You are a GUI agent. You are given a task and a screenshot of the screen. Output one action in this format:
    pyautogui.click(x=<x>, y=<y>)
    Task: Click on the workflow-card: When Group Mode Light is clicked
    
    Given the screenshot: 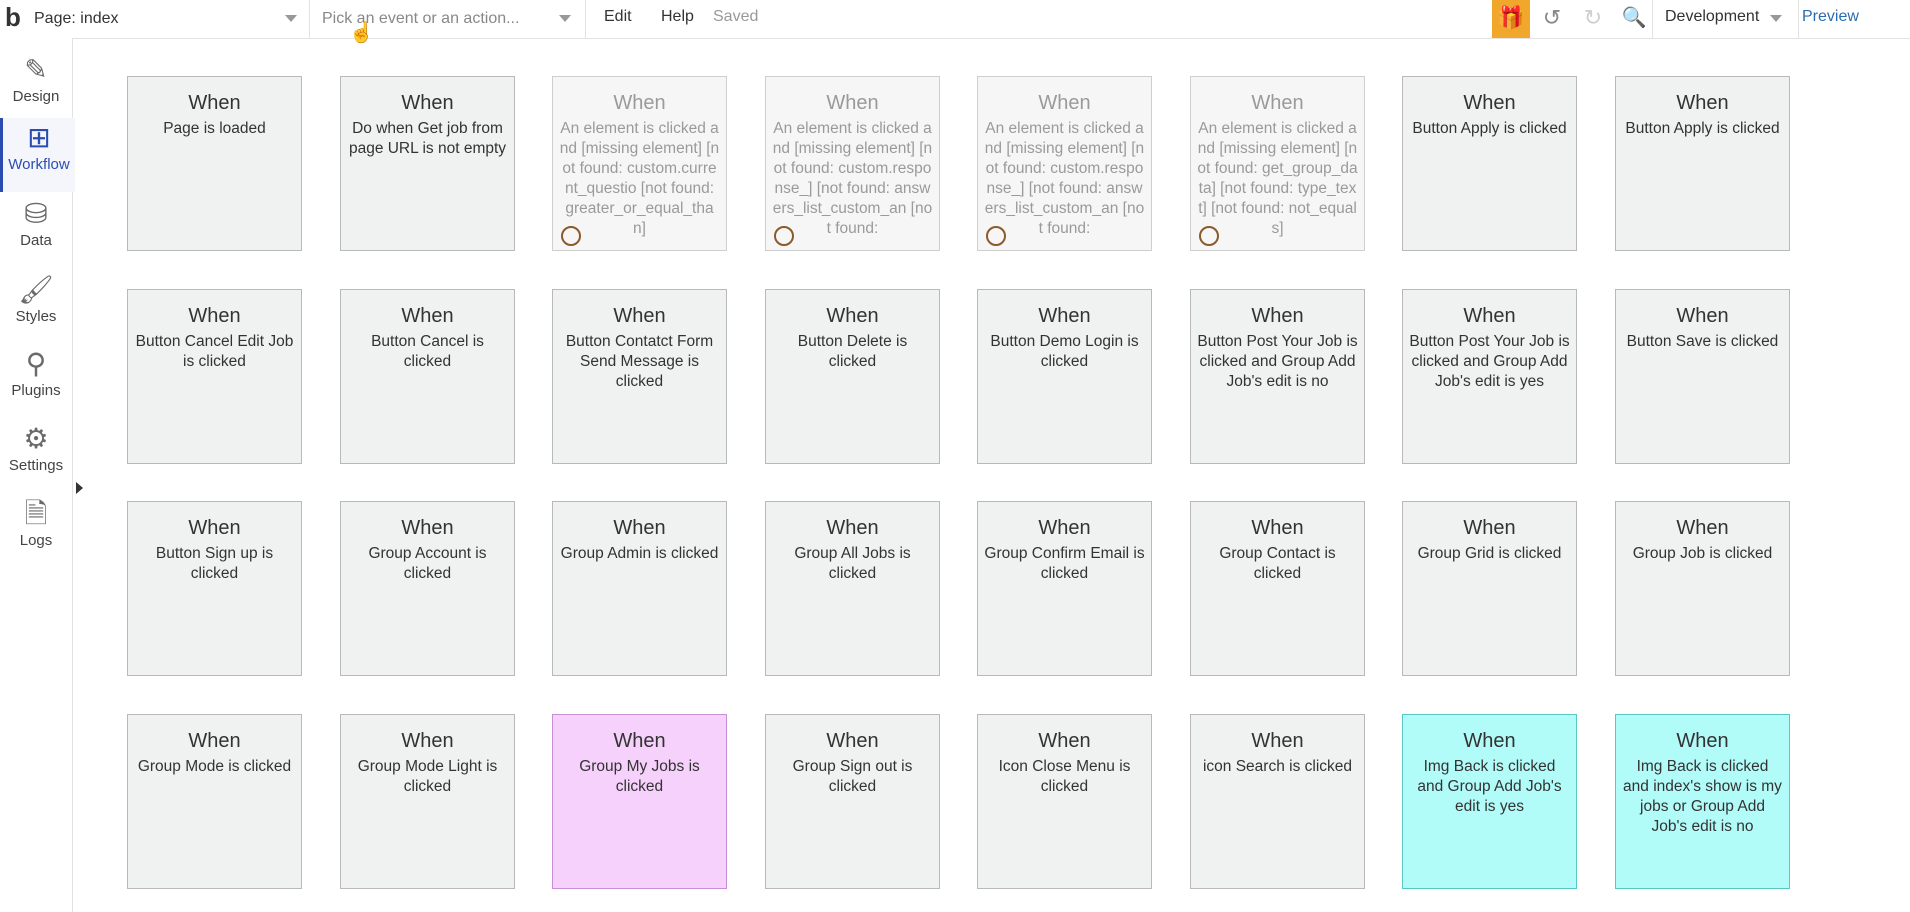 What is the action you would take?
    pyautogui.click(x=427, y=801)
    